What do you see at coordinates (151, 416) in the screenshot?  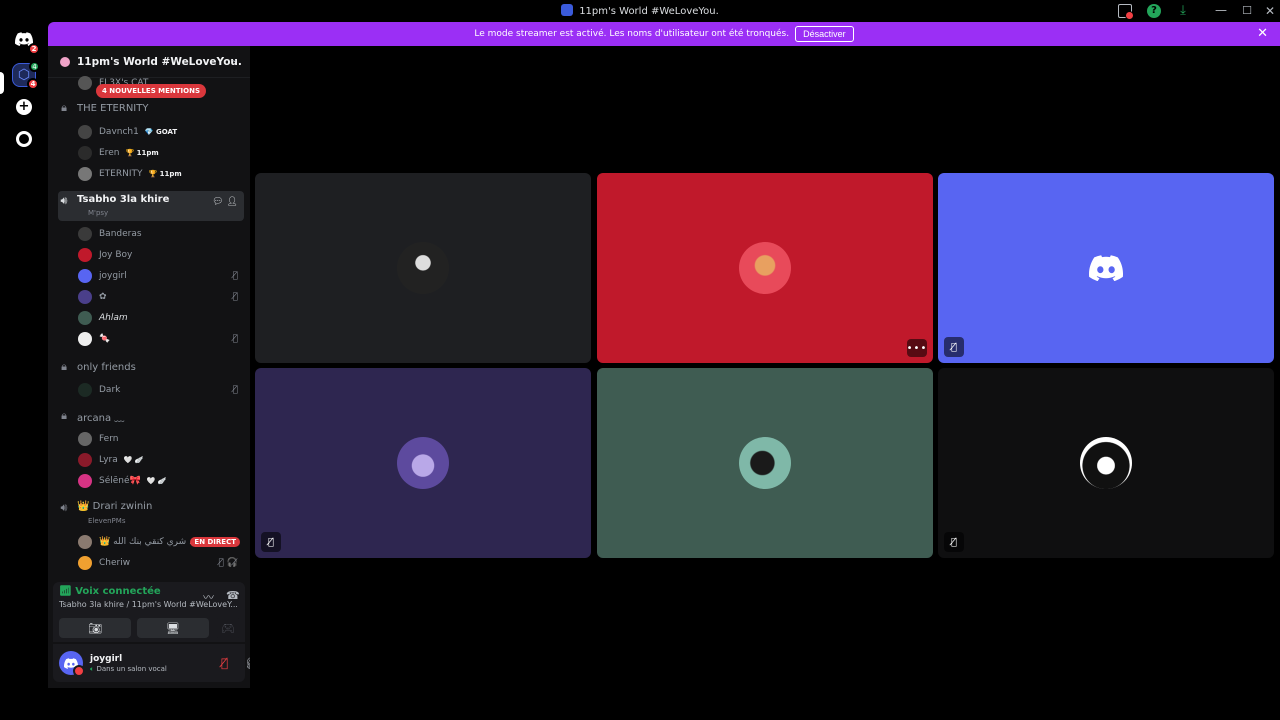 I see `channel-arcana: 🔒︎ arcana ﹏` at bounding box center [151, 416].